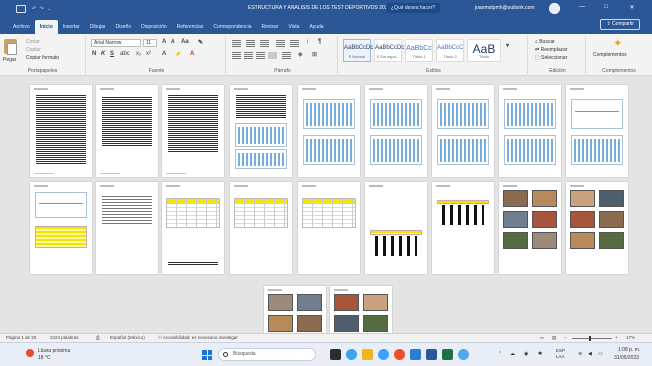  Describe the element at coordinates (526, 354) in the screenshot. I see `app-tray-icon: ◉` at that location.